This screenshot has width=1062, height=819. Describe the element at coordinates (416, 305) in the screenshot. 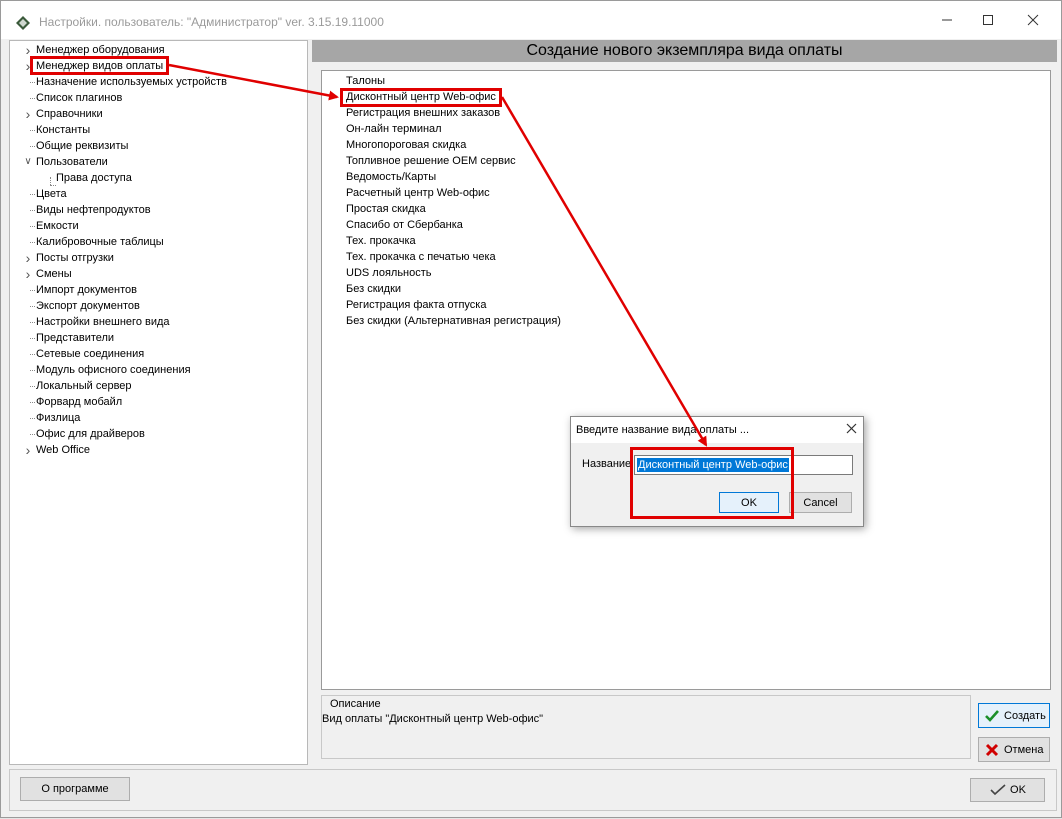

I see `payment-type-item: Регистрация факта отпуска` at that location.